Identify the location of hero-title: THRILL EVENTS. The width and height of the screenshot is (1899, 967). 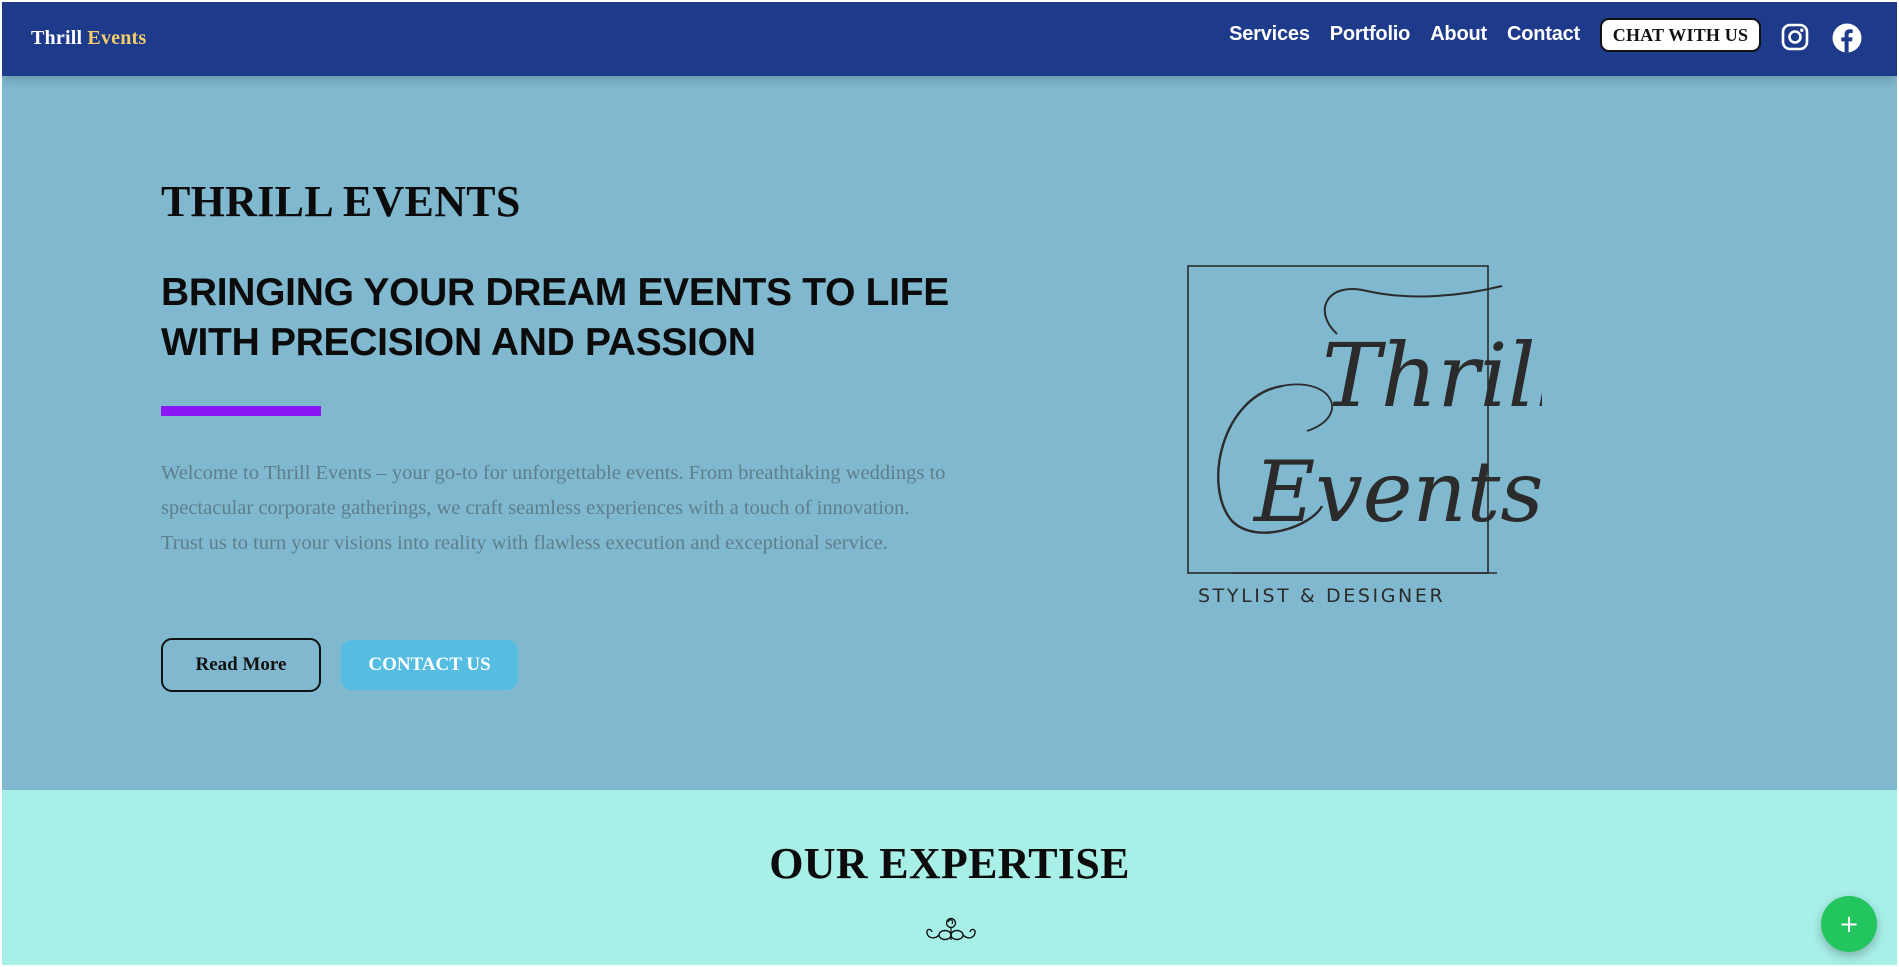
(341, 201).